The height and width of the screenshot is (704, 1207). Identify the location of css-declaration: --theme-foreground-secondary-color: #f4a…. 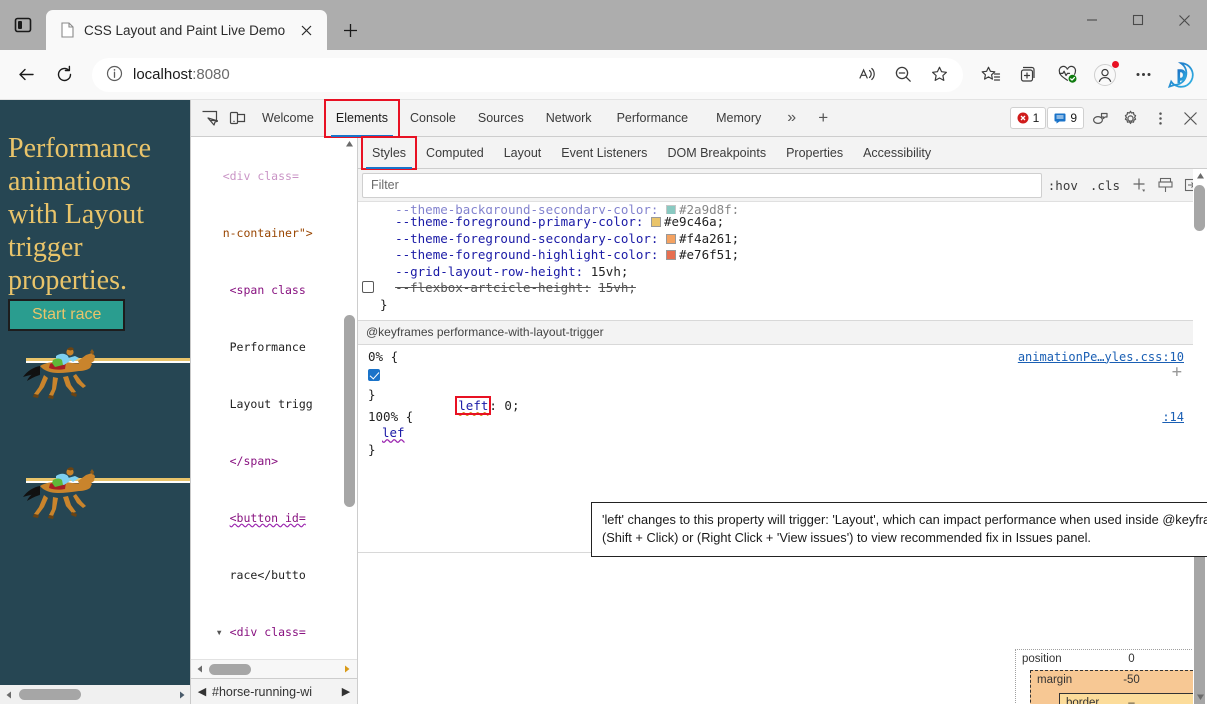
(776, 239).